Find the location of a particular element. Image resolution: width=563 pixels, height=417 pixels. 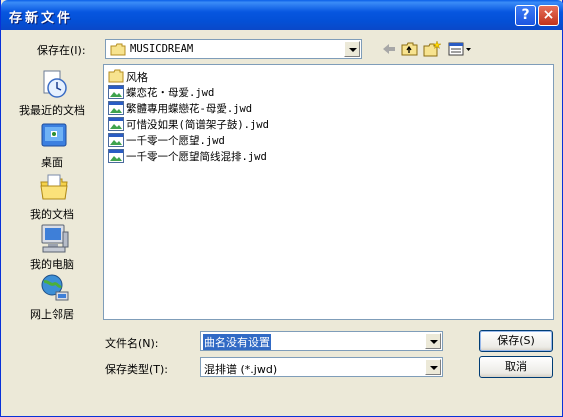

up-folder-icon is located at coordinates (410, 49).